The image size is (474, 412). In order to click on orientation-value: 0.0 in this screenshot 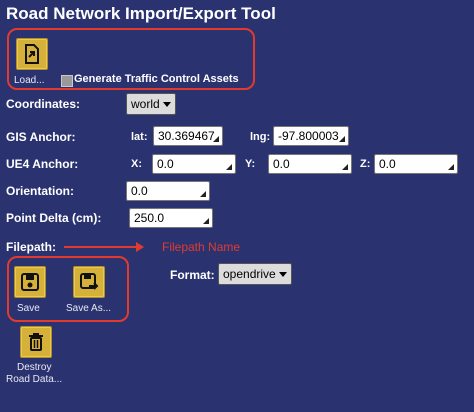, I will do `click(139, 191)`.